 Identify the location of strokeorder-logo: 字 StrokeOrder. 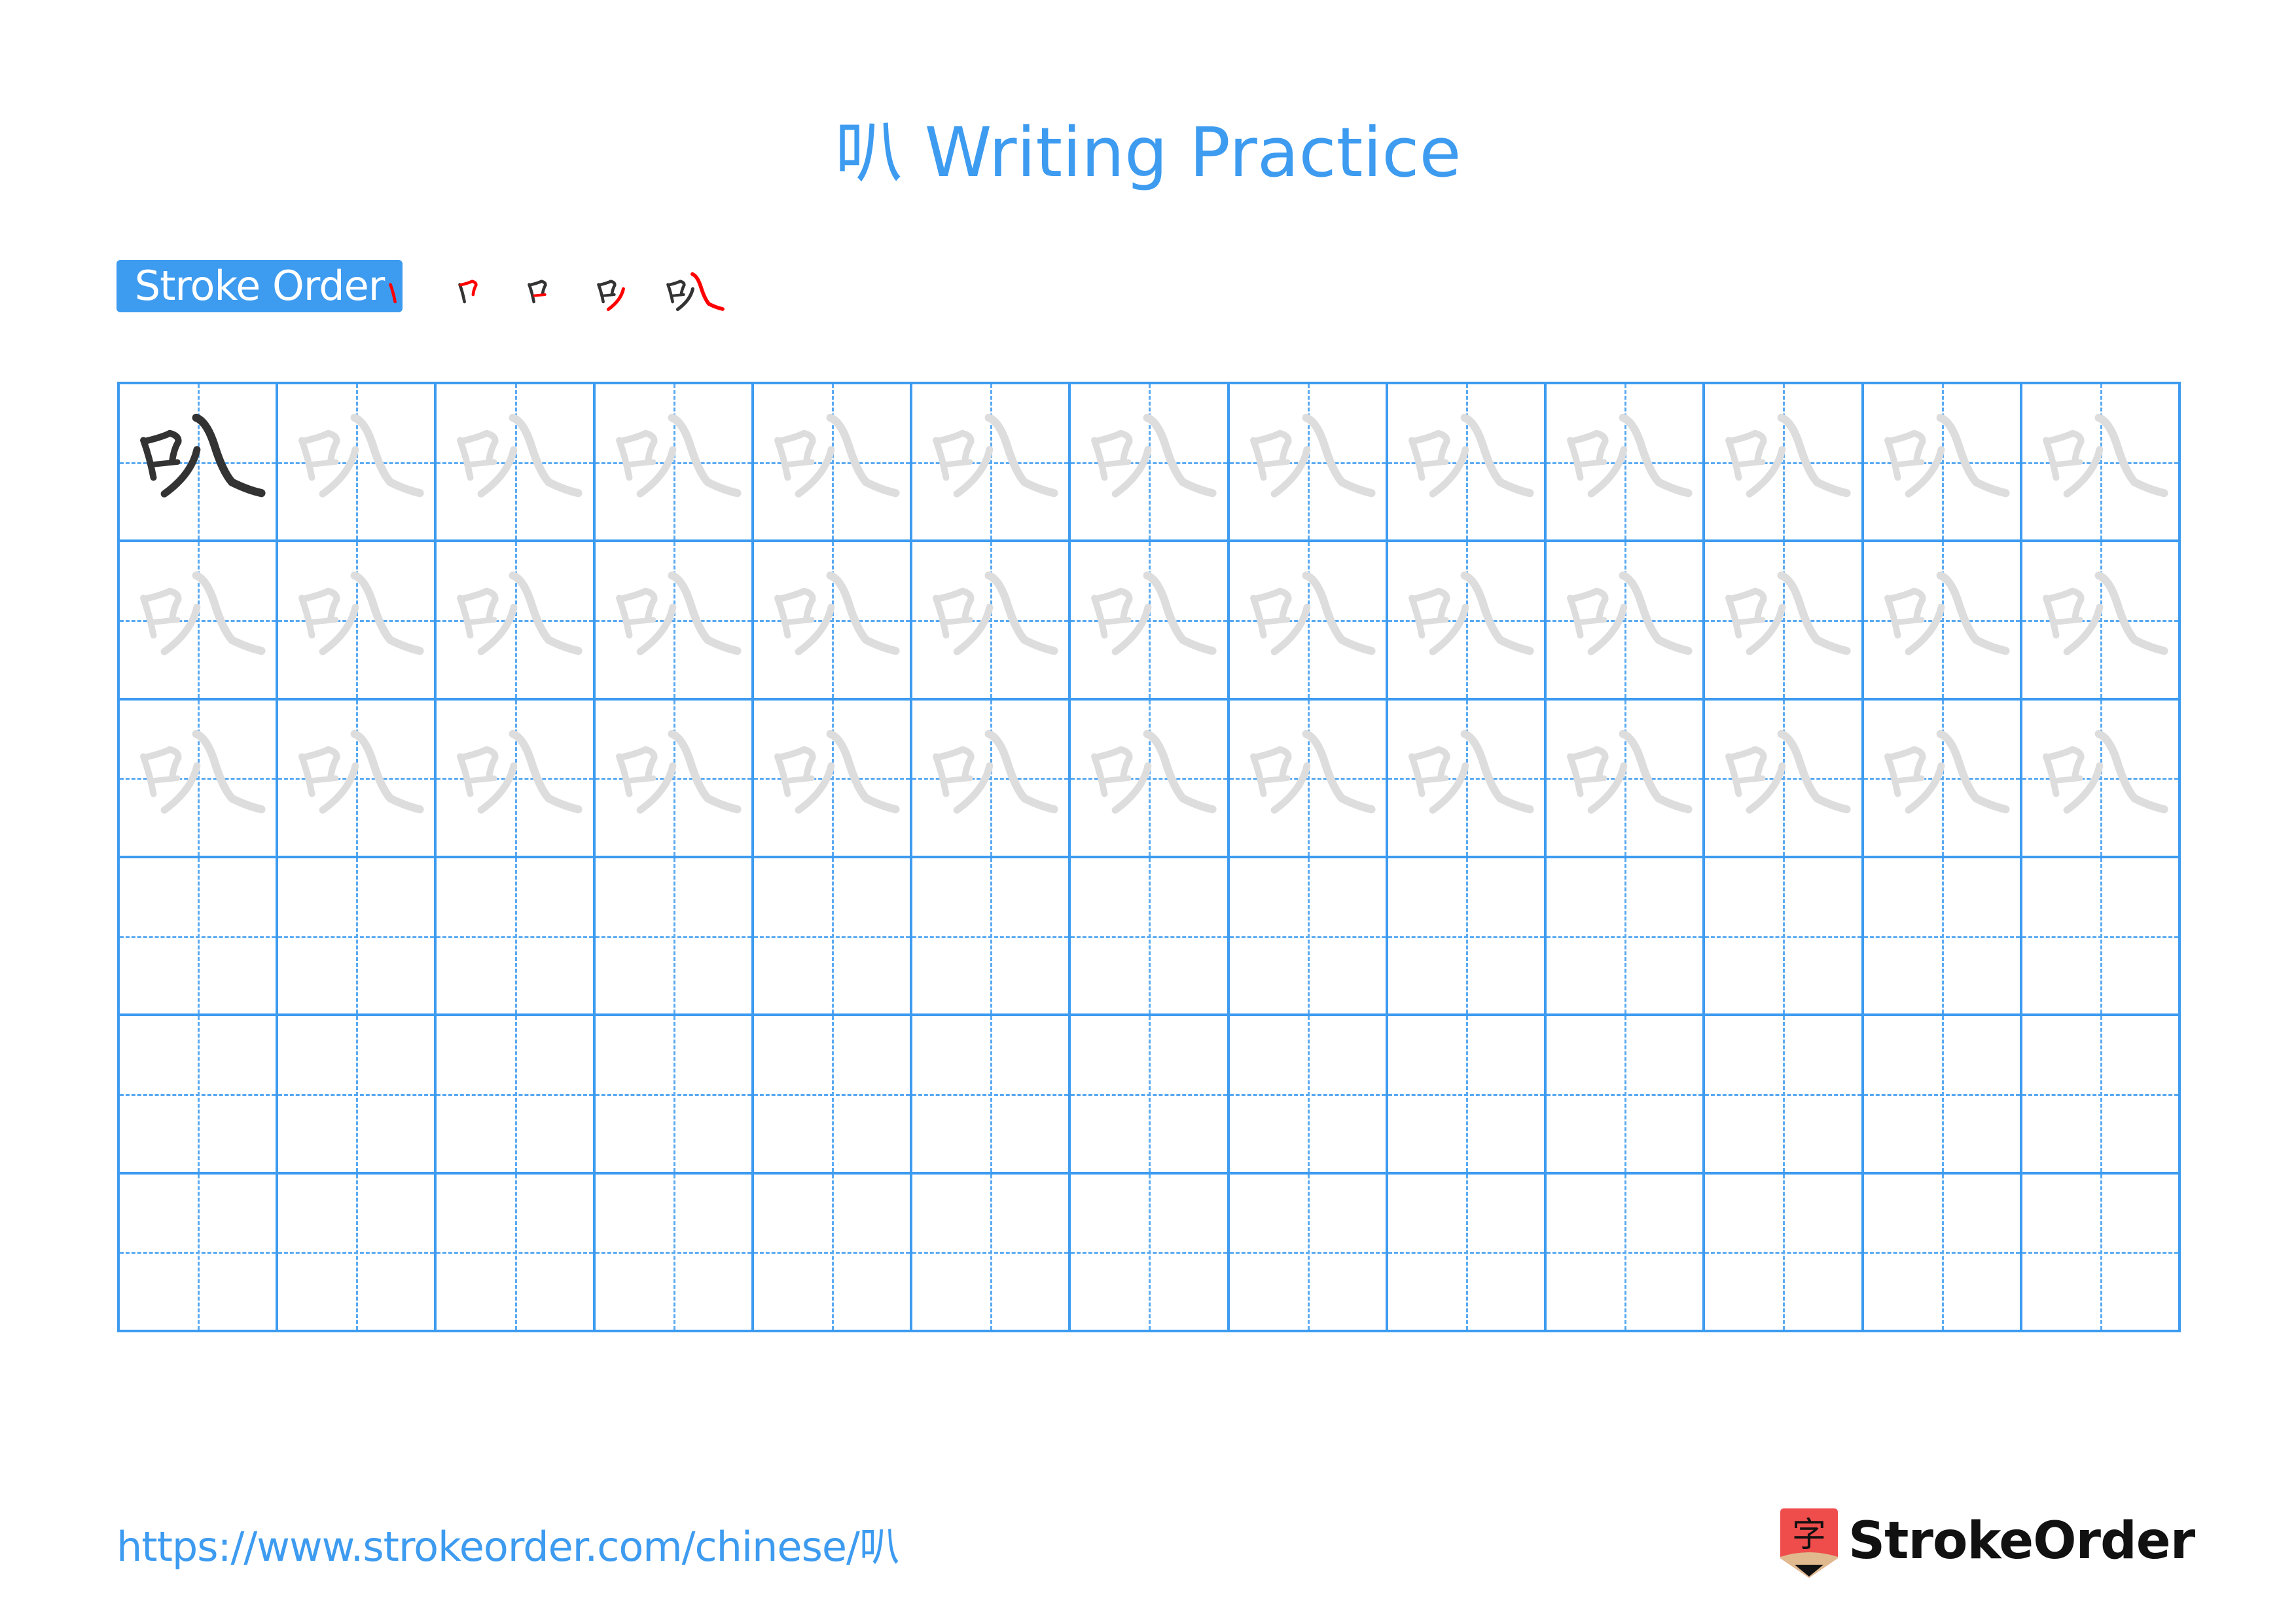
(1986, 1542).